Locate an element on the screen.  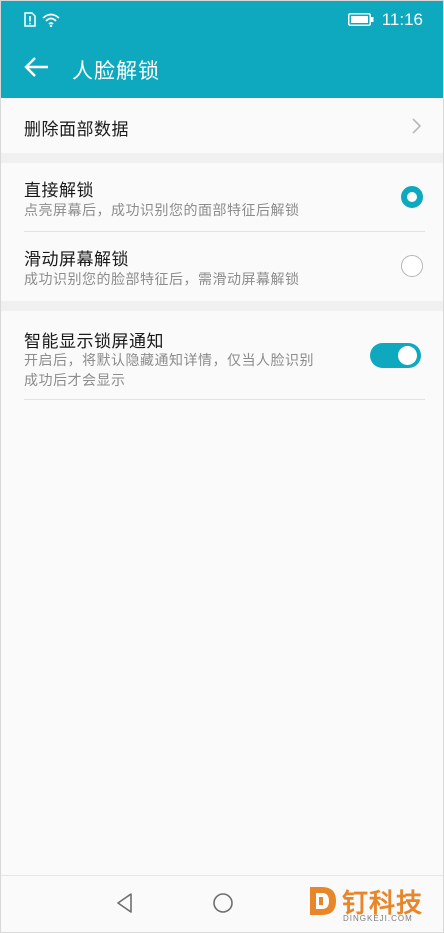
smart-notification-item: 智能显示锁屏通知 开启后，将默认隐藏通知详情，仅当人脸识别 成功后才会显示 is located at coordinates (222, 355).